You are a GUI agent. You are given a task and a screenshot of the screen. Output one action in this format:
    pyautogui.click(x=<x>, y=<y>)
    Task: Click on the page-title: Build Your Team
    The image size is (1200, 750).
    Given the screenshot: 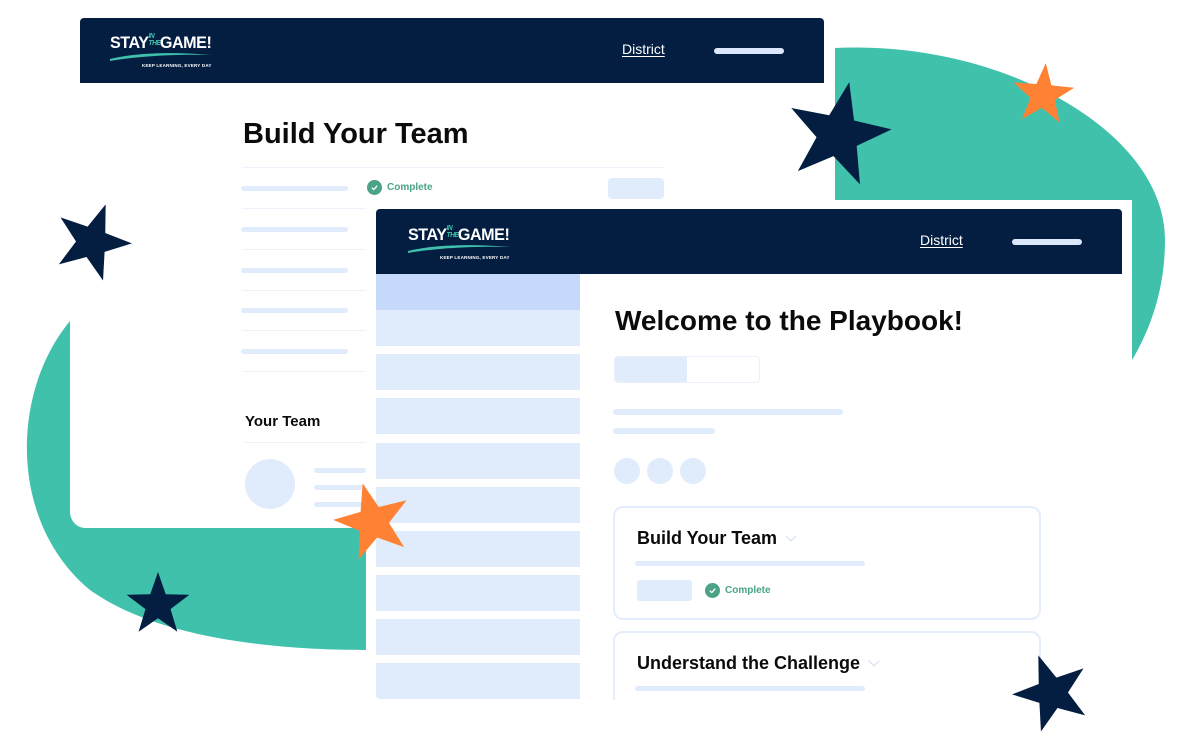 What is the action you would take?
    pyautogui.click(x=356, y=134)
    